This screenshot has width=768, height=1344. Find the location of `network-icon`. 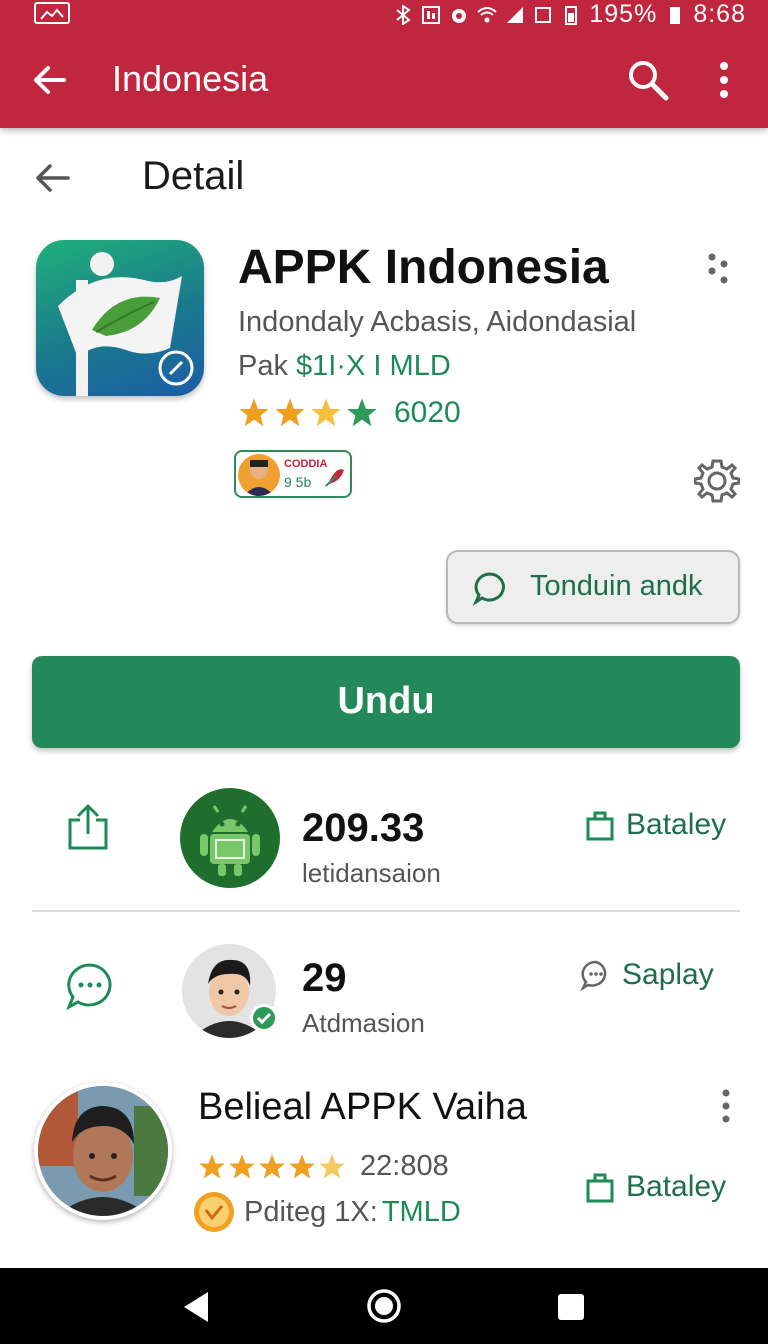

network-icon is located at coordinates (543, 14).